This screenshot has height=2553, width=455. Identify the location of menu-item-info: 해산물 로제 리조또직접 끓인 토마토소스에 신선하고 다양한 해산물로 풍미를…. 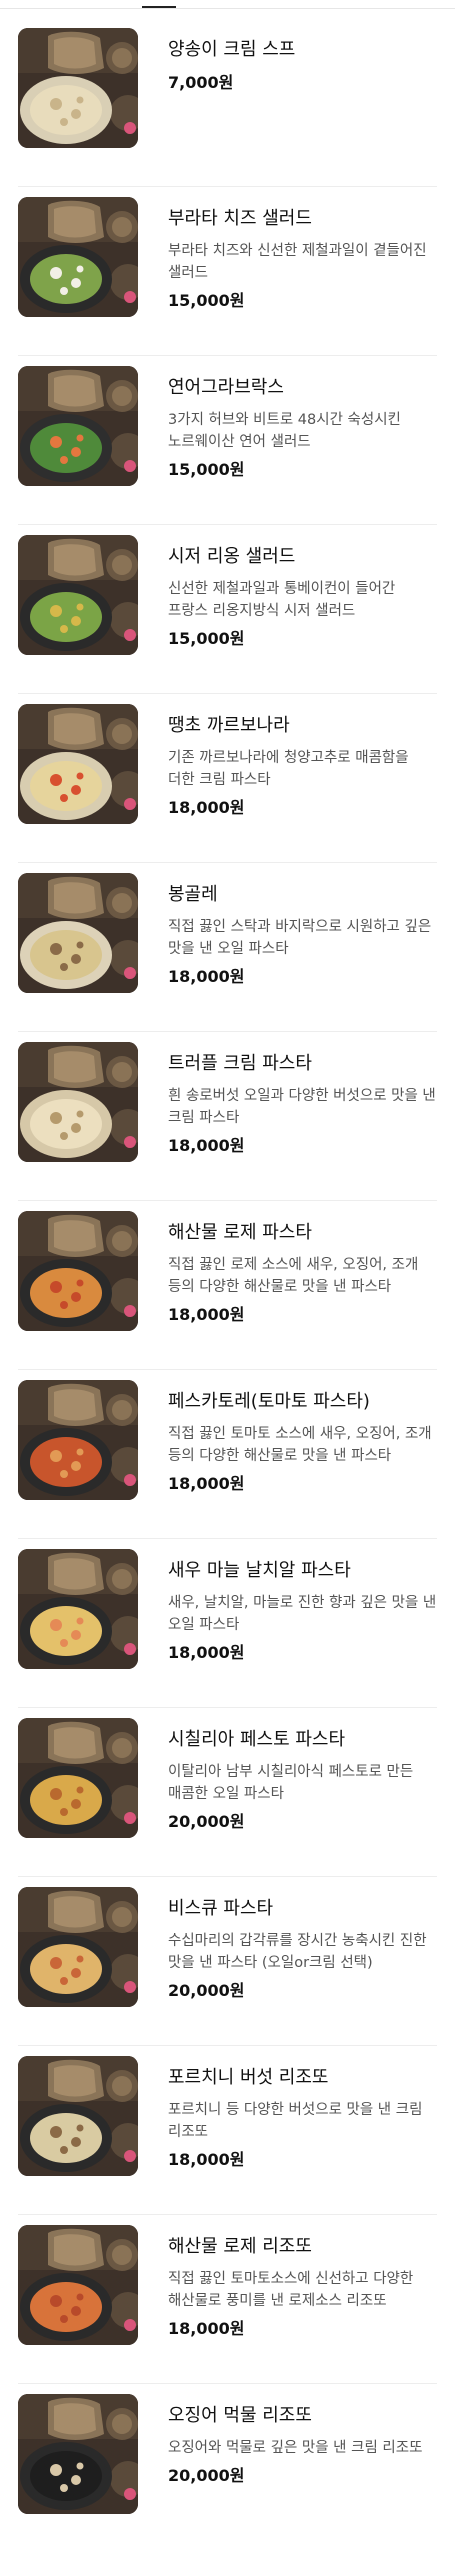
(302, 2287).